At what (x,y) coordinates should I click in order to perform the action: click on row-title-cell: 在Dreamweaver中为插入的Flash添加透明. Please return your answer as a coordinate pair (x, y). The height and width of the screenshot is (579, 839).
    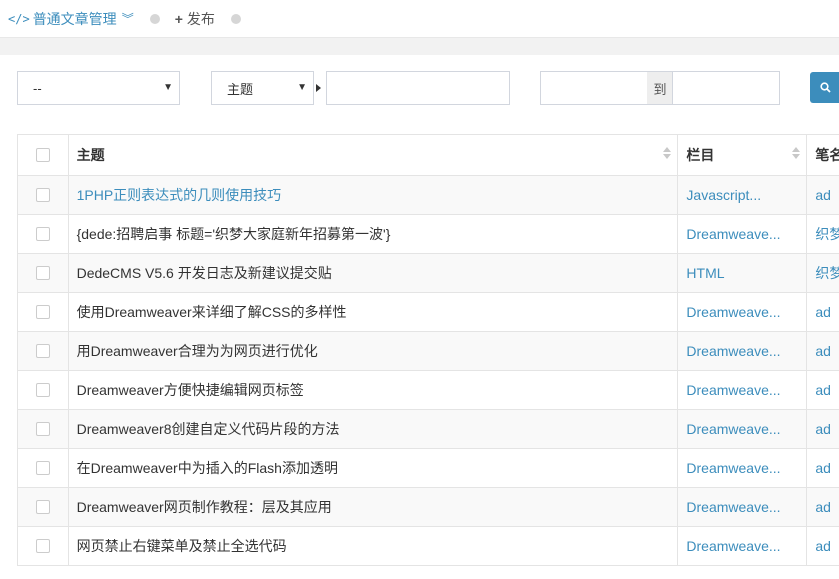
    Looking at the image, I should click on (374, 468).